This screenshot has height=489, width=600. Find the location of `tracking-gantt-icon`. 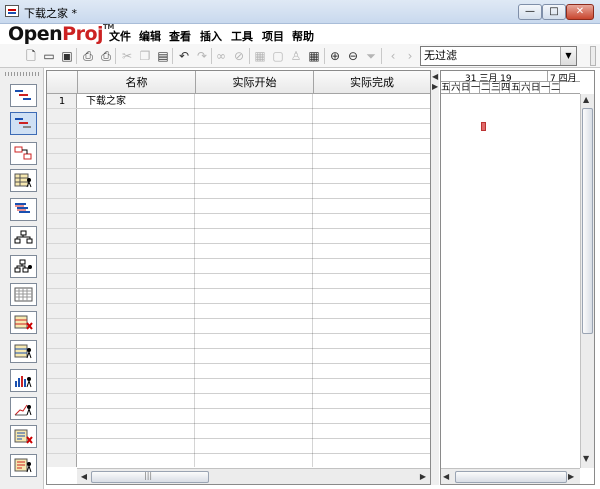

tracking-gantt-icon is located at coordinates (23, 123).